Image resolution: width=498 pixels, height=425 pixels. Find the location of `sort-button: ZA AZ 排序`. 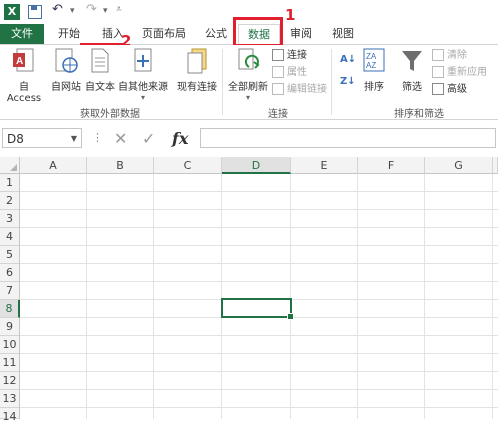

sort-button: ZA AZ 排序 is located at coordinates (374, 70).